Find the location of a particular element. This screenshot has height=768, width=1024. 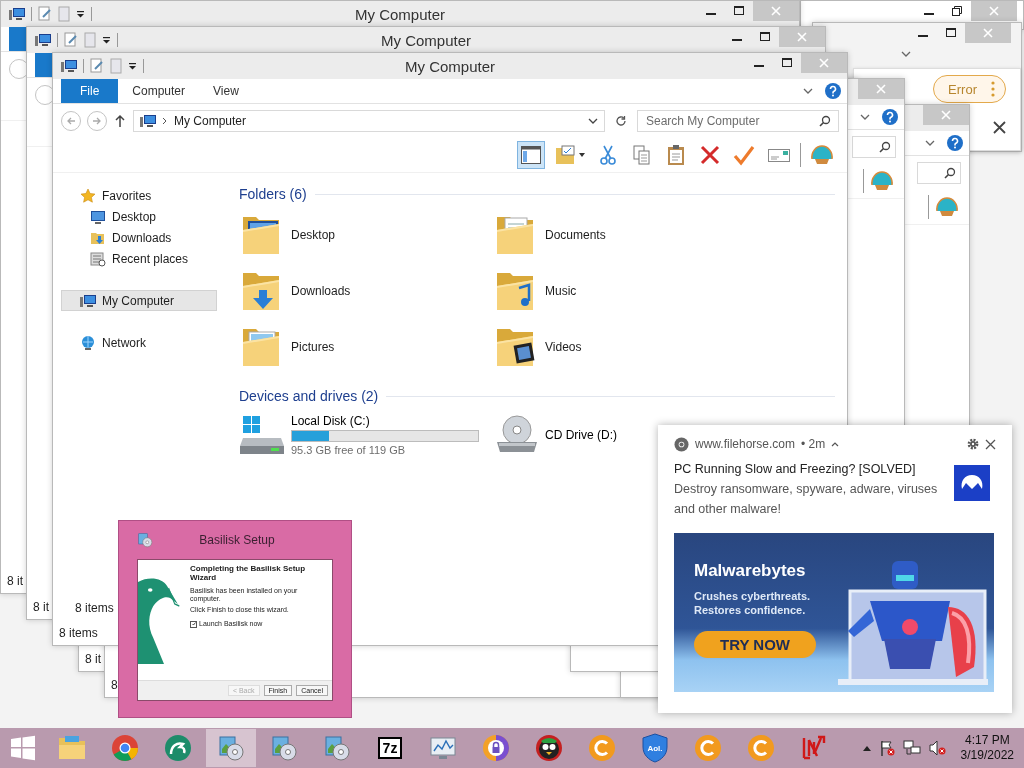

folder-item: Documents is located at coordinates (620, 235).